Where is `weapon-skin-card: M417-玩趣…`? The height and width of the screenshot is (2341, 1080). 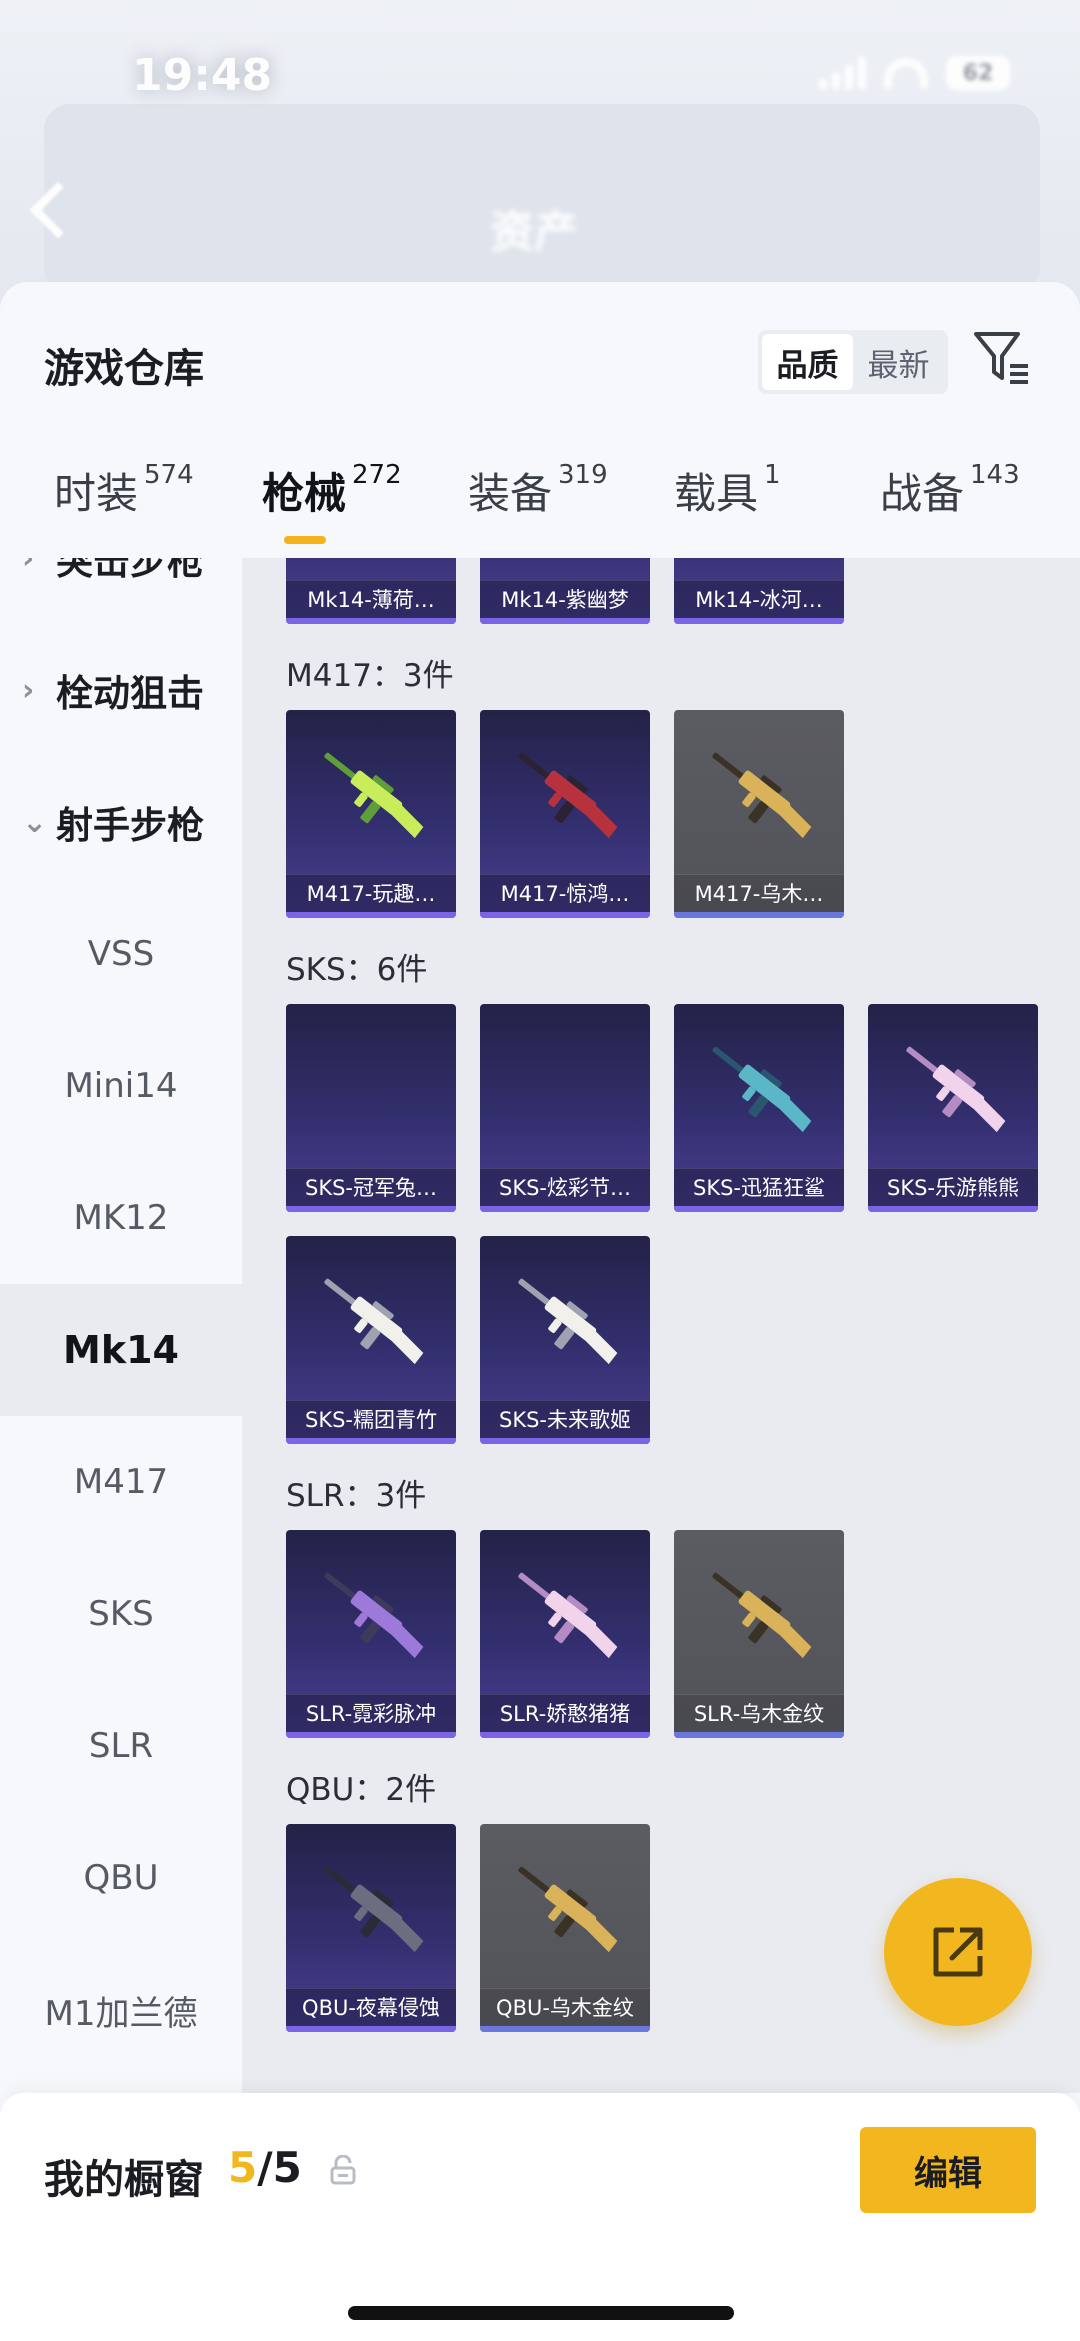 weapon-skin-card: M417-玩趣… is located at coordinates (371, 814).